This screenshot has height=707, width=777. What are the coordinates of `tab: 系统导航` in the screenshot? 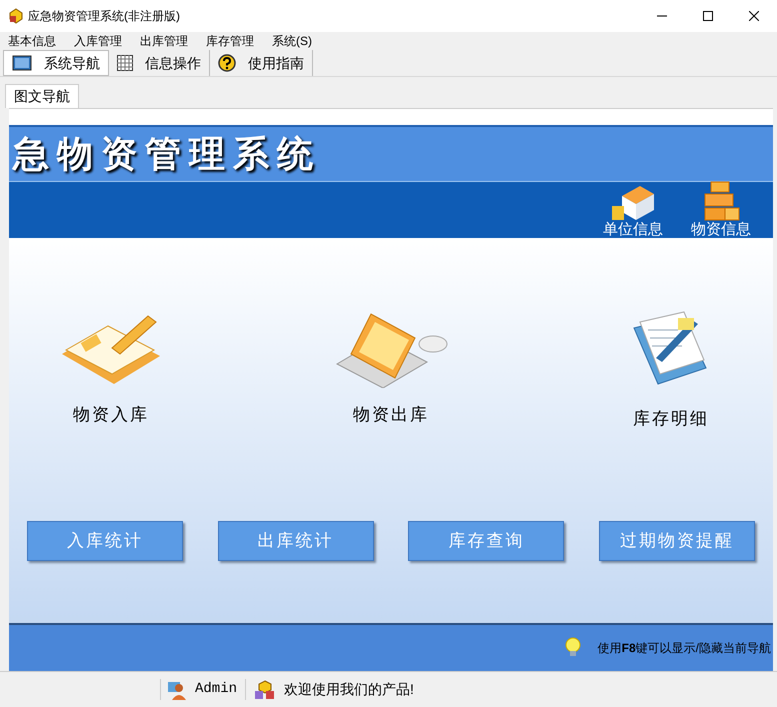 It's located at (56, 63).